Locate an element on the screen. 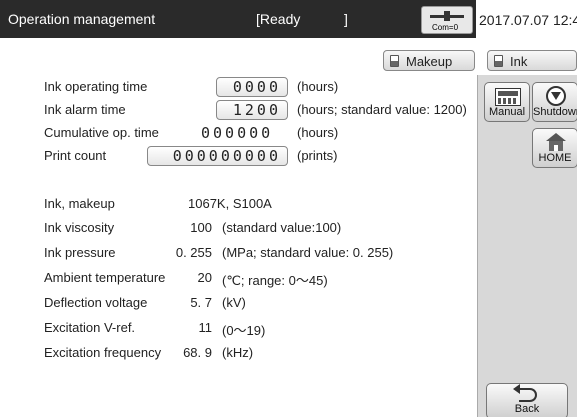 This screenshot has width=577, height=417. print-count-value: 000000000 is located at coordinates (217, 156).